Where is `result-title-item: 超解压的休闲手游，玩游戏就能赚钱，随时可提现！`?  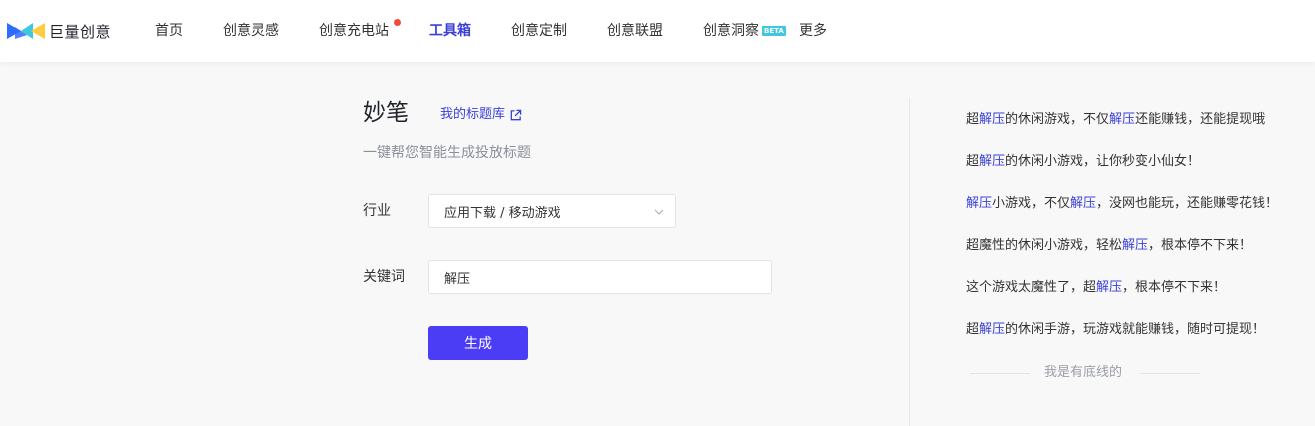
result-title-item: 超解压的休闲手游，玩游戏就能赚钱，随时可提现！ is located at coordinates (1115, 330).